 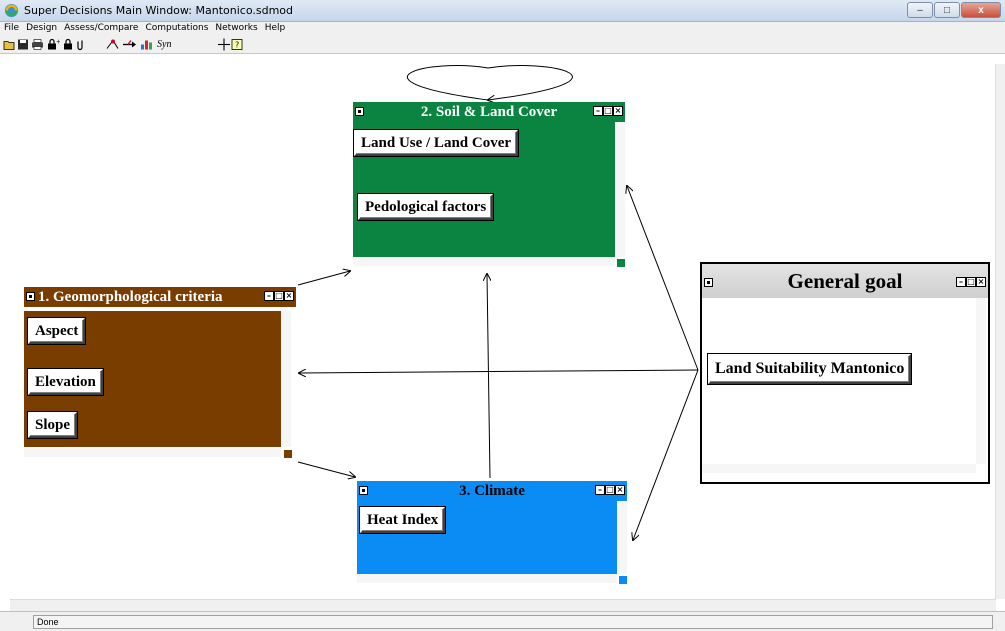 What do you see at coordinates (152, 379) in the screenshot?
I see `cluster-geo-body: Aspect Elevation Slope` at bounding box center [152, 379].